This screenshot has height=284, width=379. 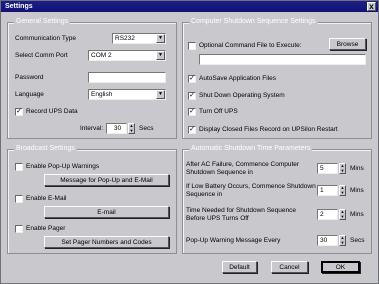 I want to click on ac-failure-input: 5, so click(x=327, y=168).